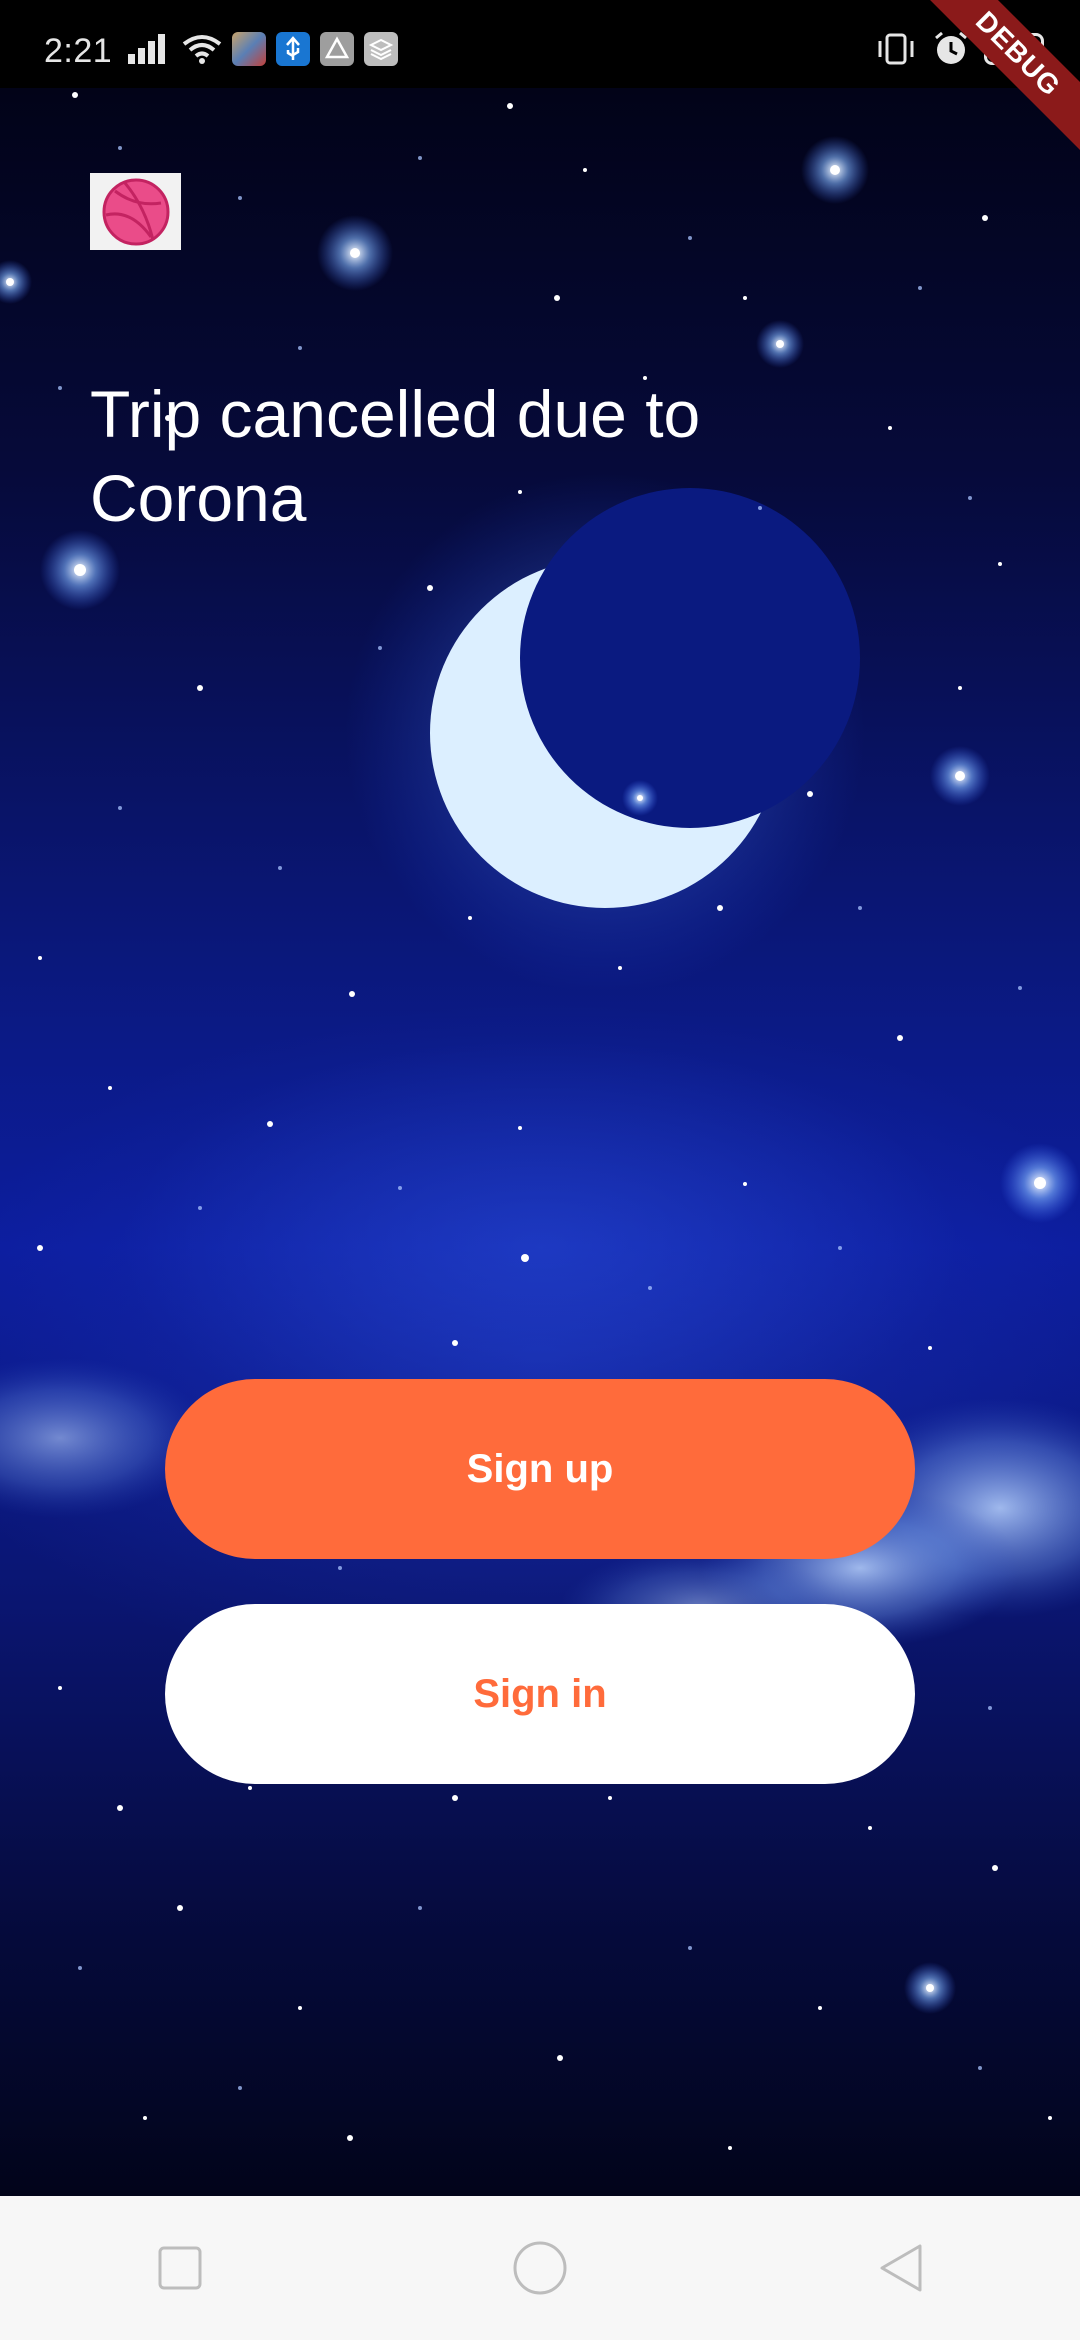 The width and height of the screenshot is (1080, 2340). I want to click on status-time: 2:21, so click(78, 51).